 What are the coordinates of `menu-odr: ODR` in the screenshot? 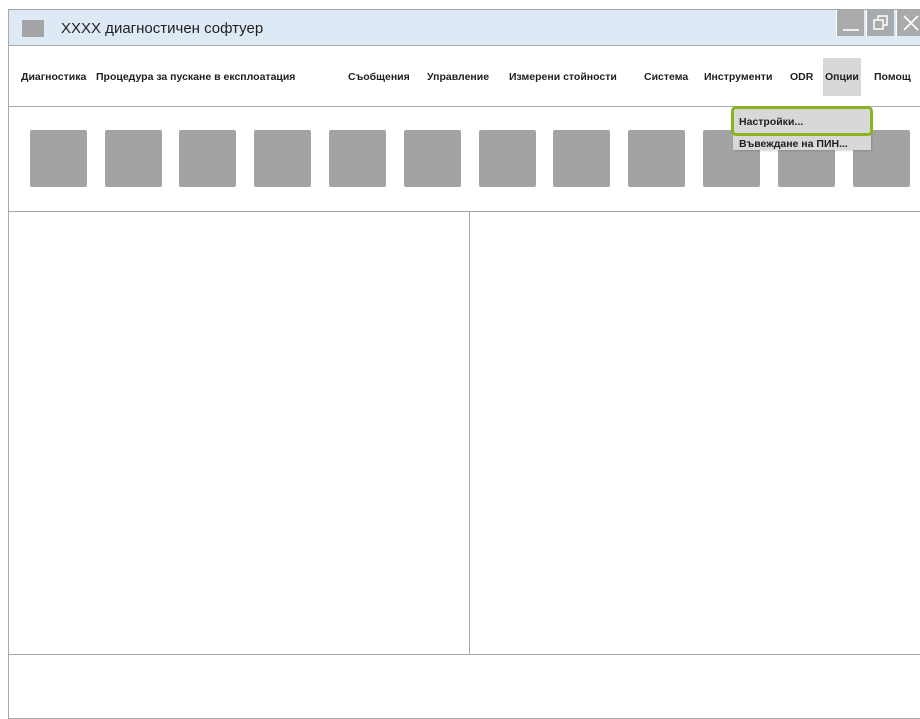 It's located at (801, 77).